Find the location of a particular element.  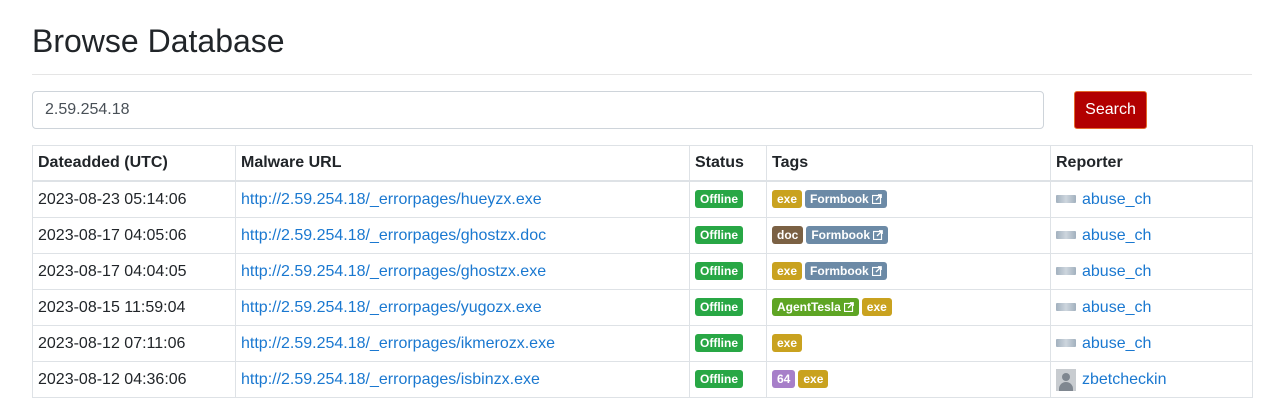

cell-dateadded: 2023-08-12 04:36:06 is located at coordinates (134, 379).